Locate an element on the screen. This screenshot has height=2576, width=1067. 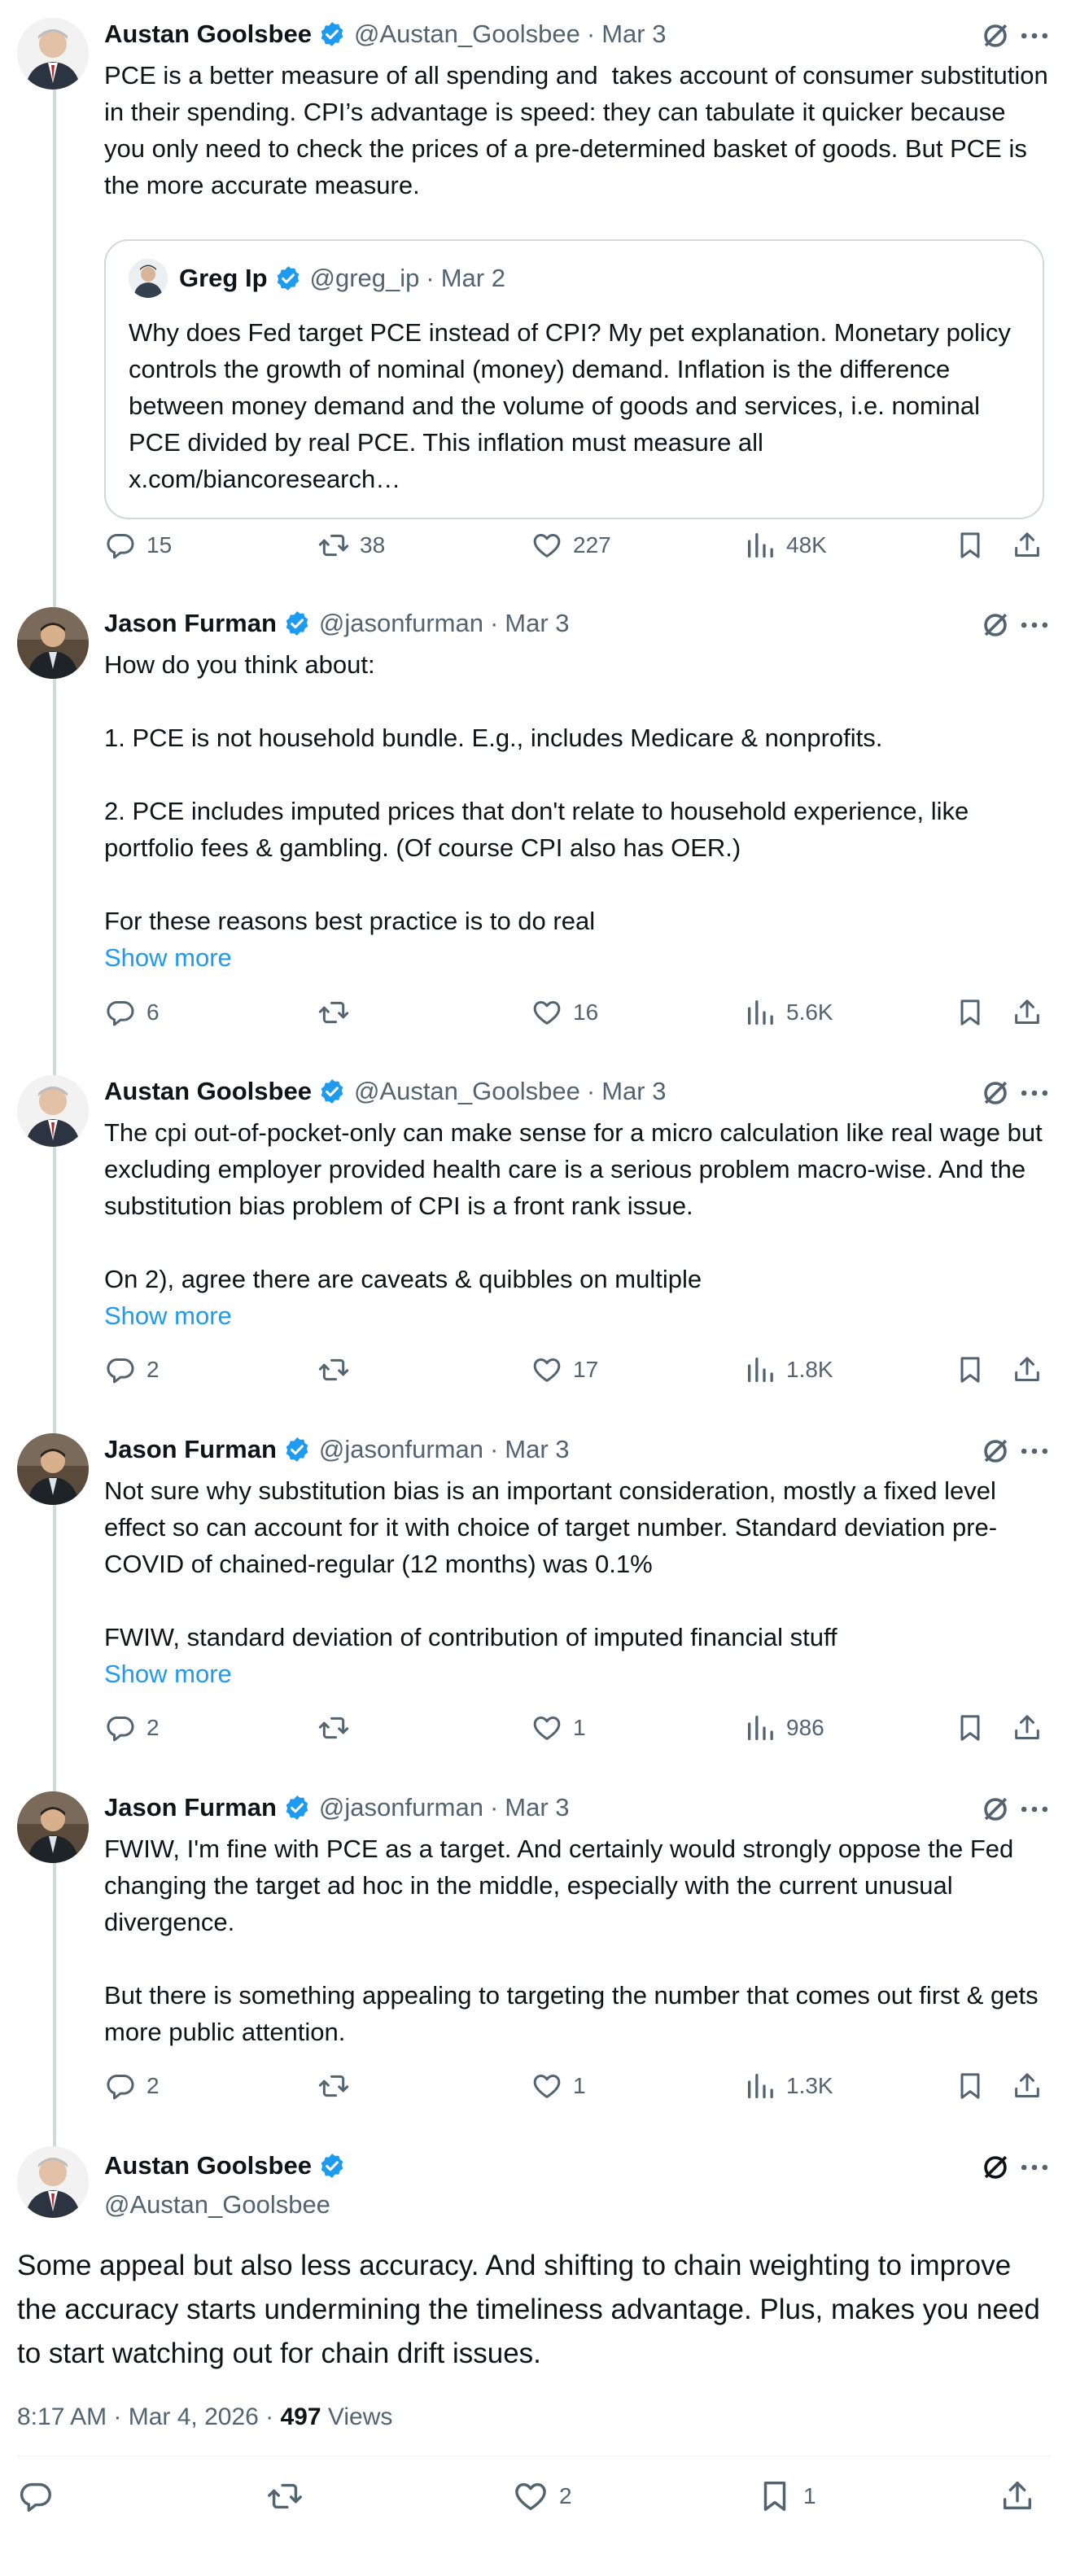
like-button: 16 is located at coordinates (564, 1013).